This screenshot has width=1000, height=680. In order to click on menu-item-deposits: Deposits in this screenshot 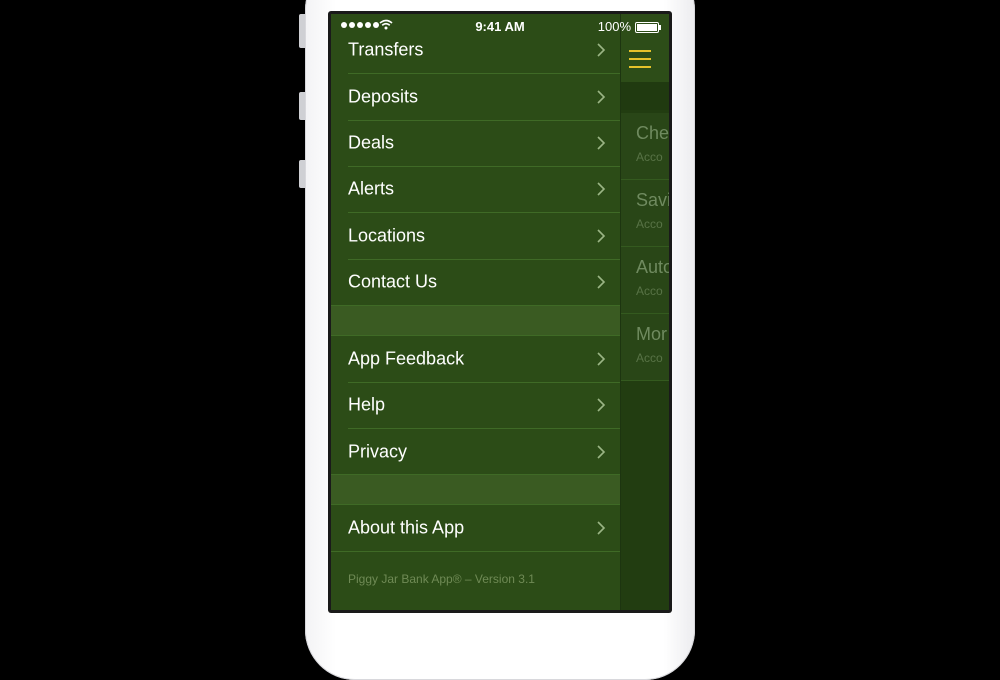, I will do `click(475, 97)`.